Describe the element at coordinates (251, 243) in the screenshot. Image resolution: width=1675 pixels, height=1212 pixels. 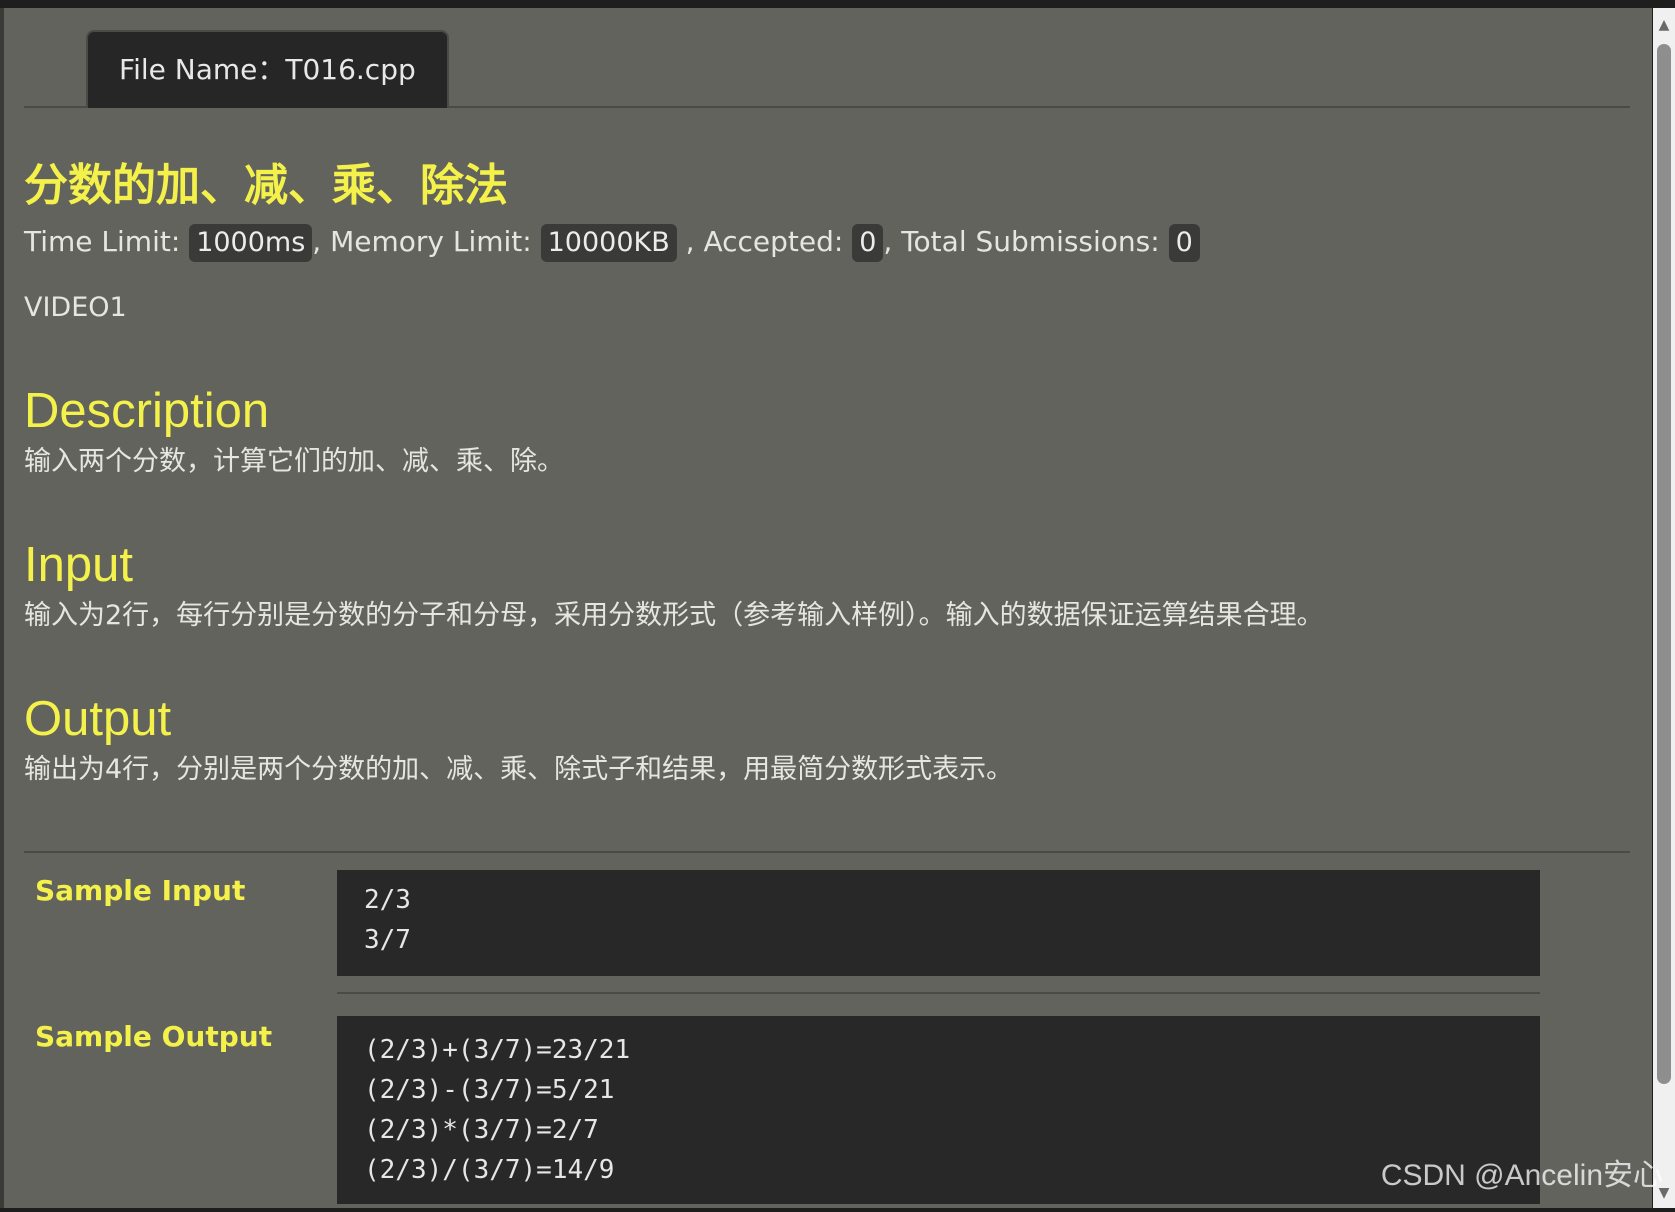
I see `time-limit-value: 1000ms` at that location.